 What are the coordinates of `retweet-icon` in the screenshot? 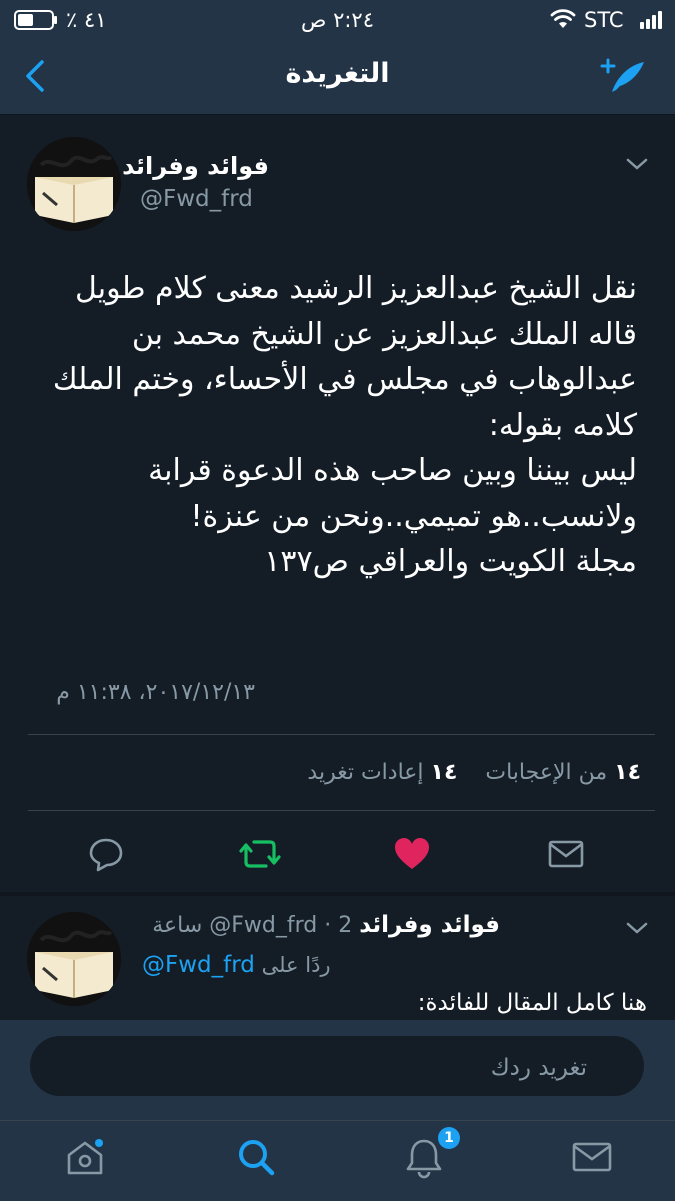 It's located at (259, 854).